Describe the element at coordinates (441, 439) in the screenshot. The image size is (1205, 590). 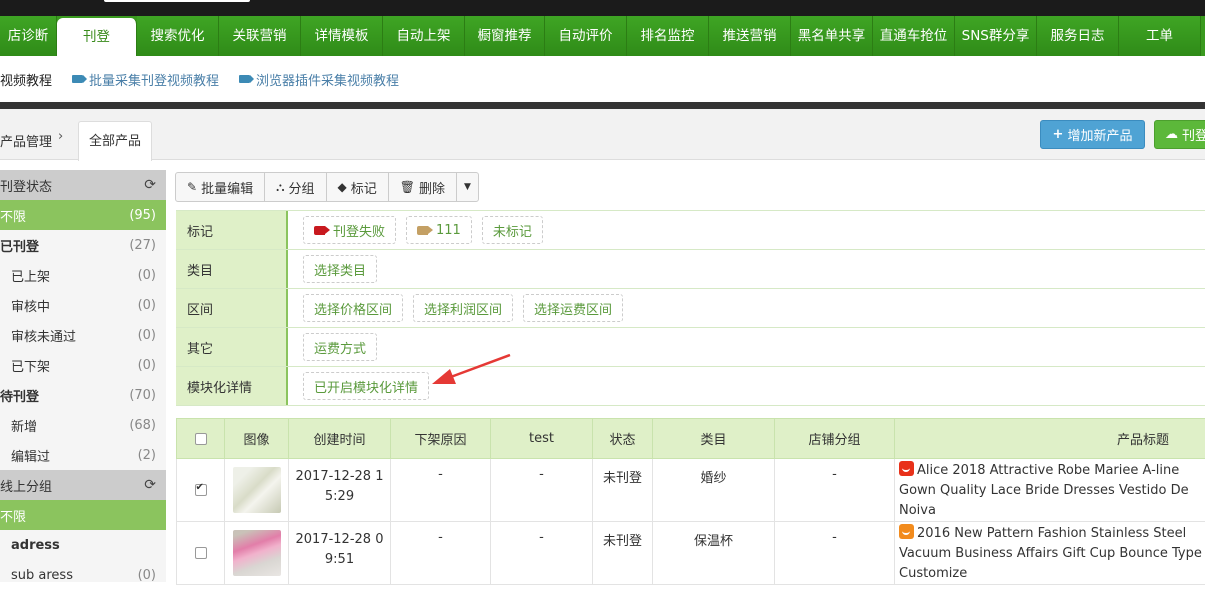
I see `column-header: 下架原因` at that location.